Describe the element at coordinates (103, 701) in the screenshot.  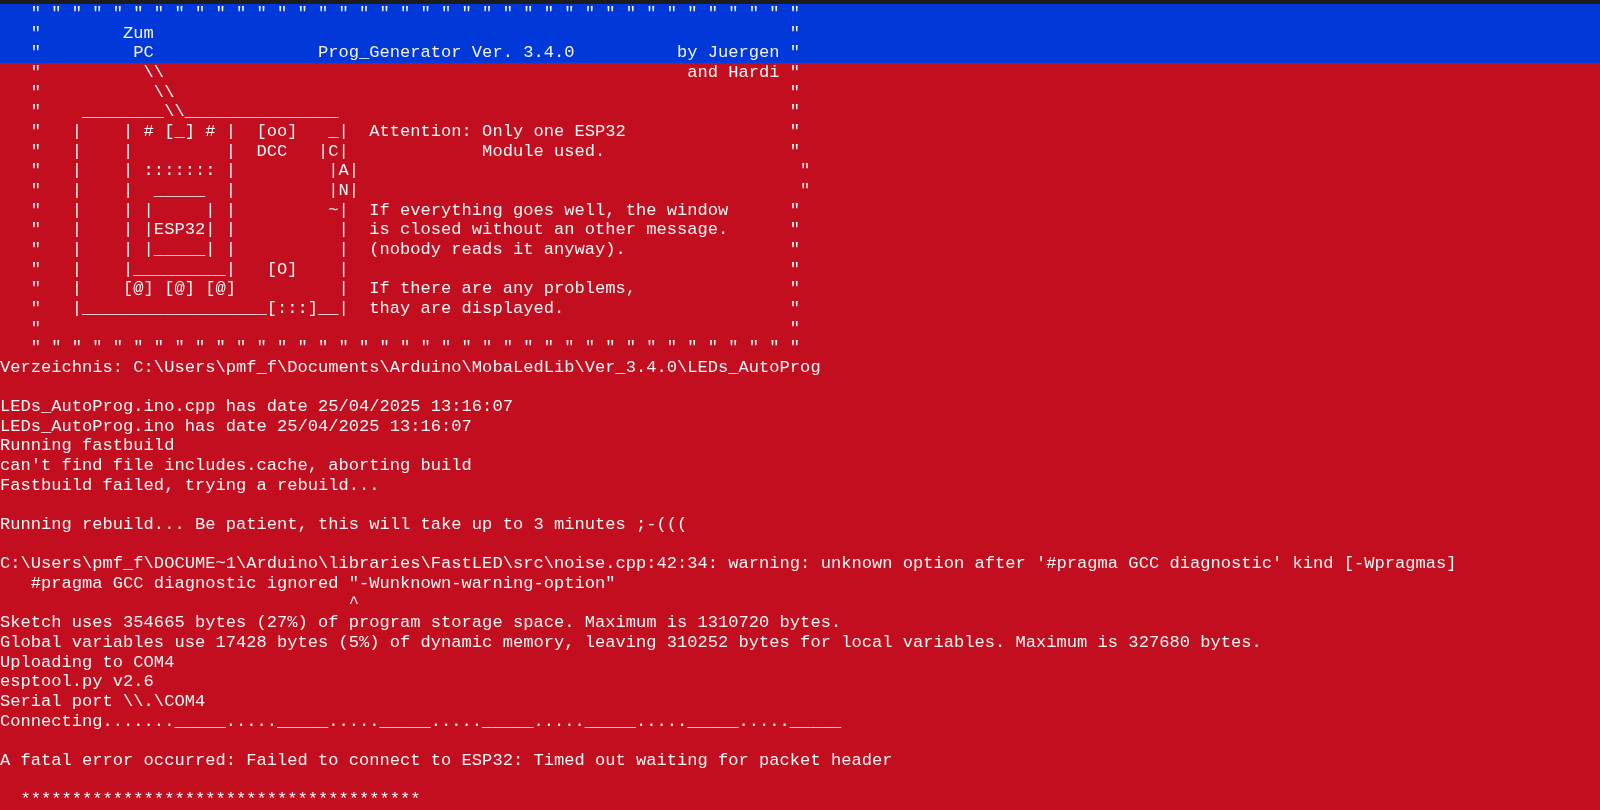
I see `console-line: Serial port \\.\COM4` at that location.